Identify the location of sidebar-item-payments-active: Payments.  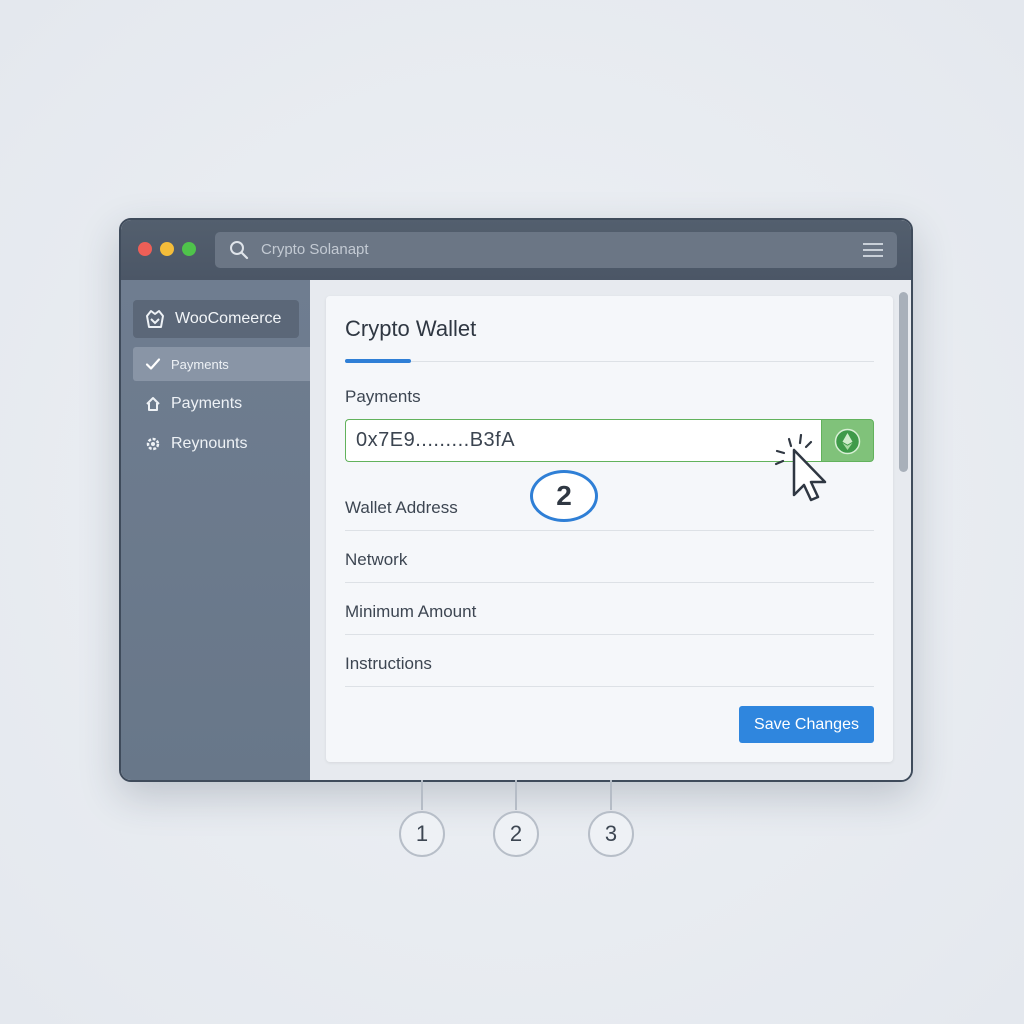
(221, 364).